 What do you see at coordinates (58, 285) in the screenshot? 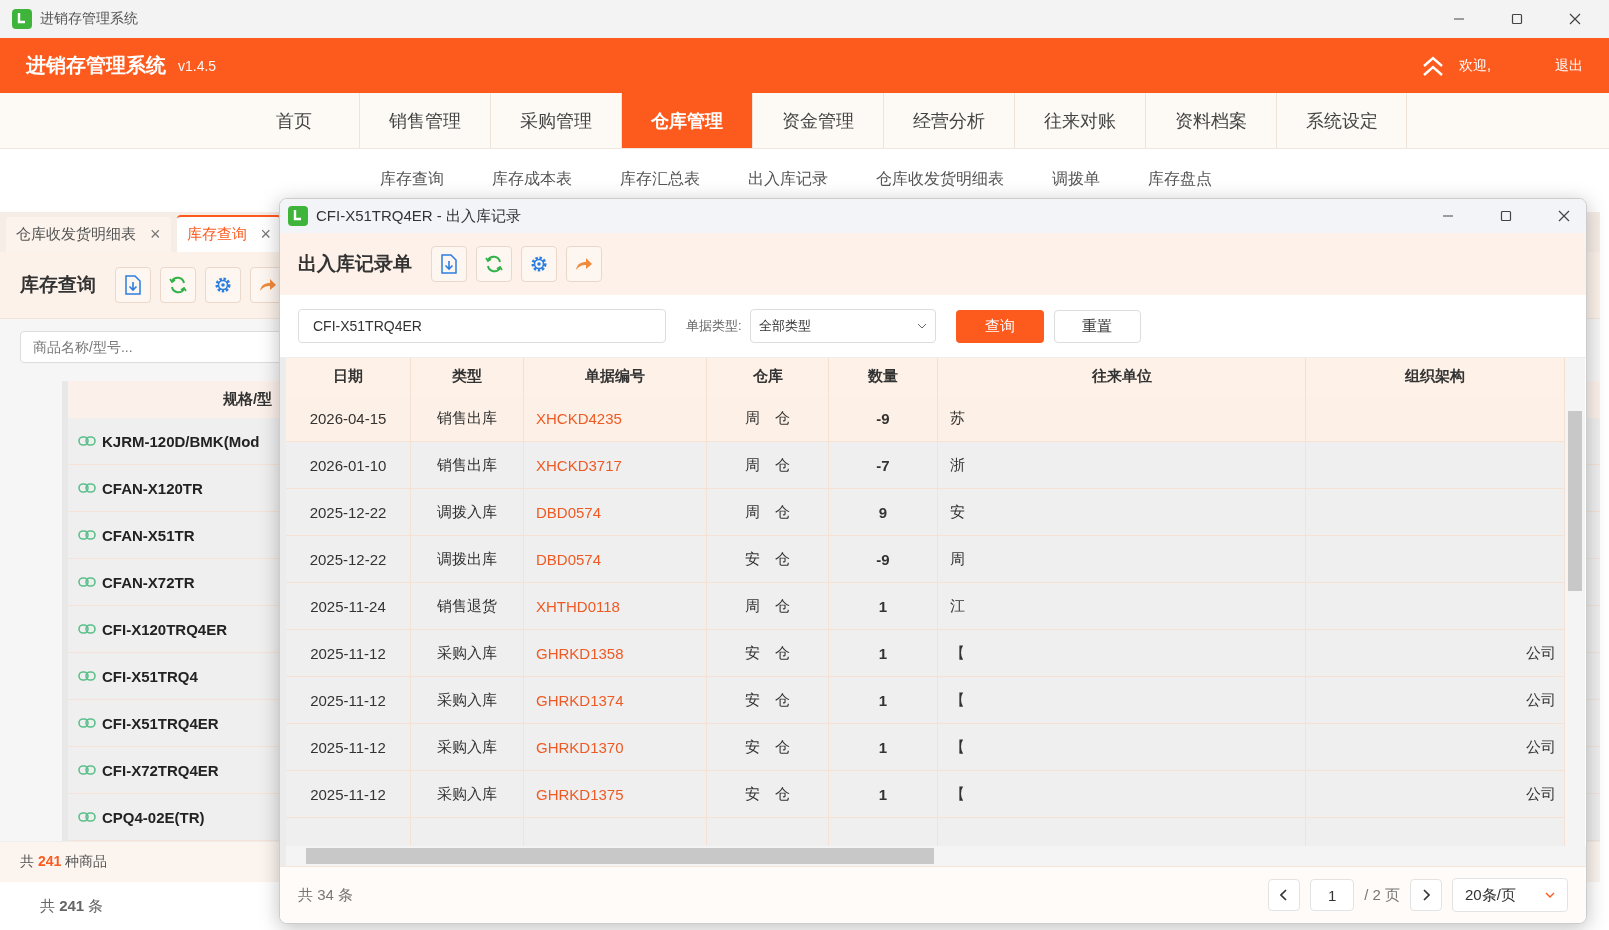
I see `panel-title: 库存查询` at bounding box center [58, 285].